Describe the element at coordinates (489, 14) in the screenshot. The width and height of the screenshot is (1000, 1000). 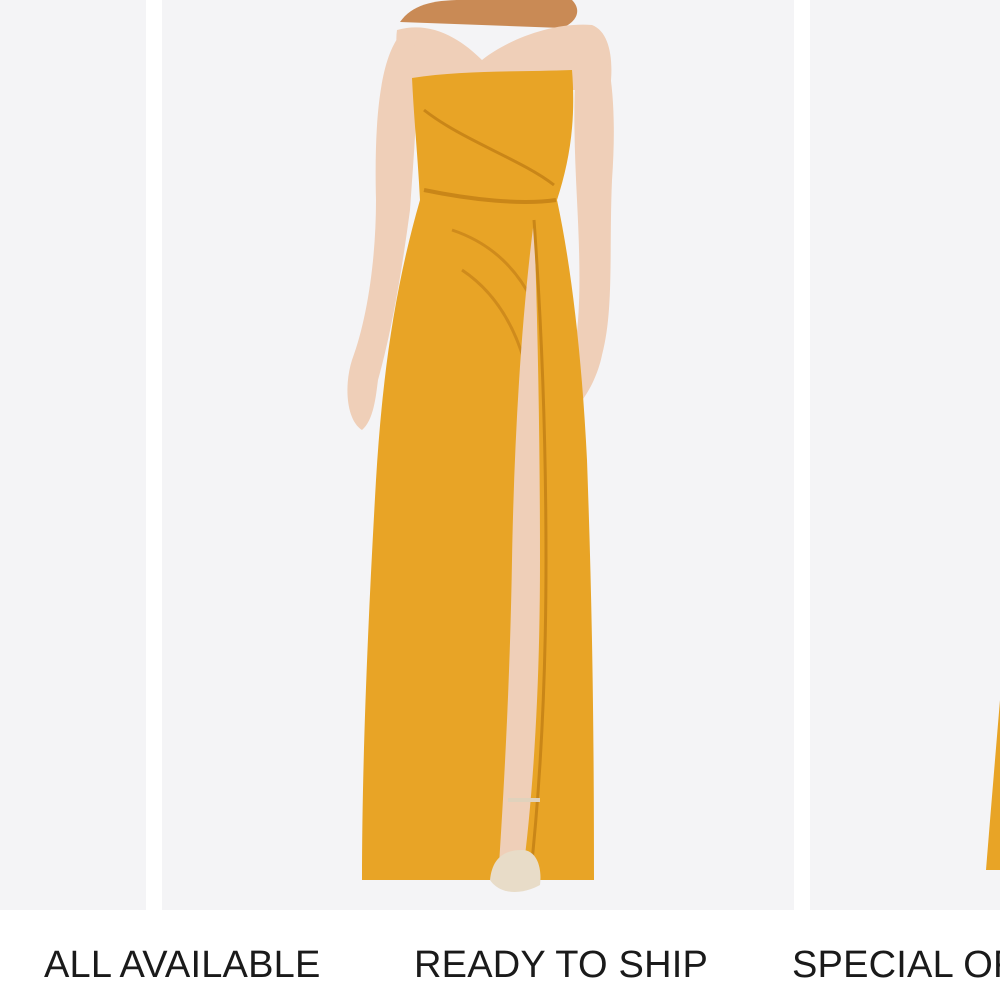
I see `hair-shape` at that location.